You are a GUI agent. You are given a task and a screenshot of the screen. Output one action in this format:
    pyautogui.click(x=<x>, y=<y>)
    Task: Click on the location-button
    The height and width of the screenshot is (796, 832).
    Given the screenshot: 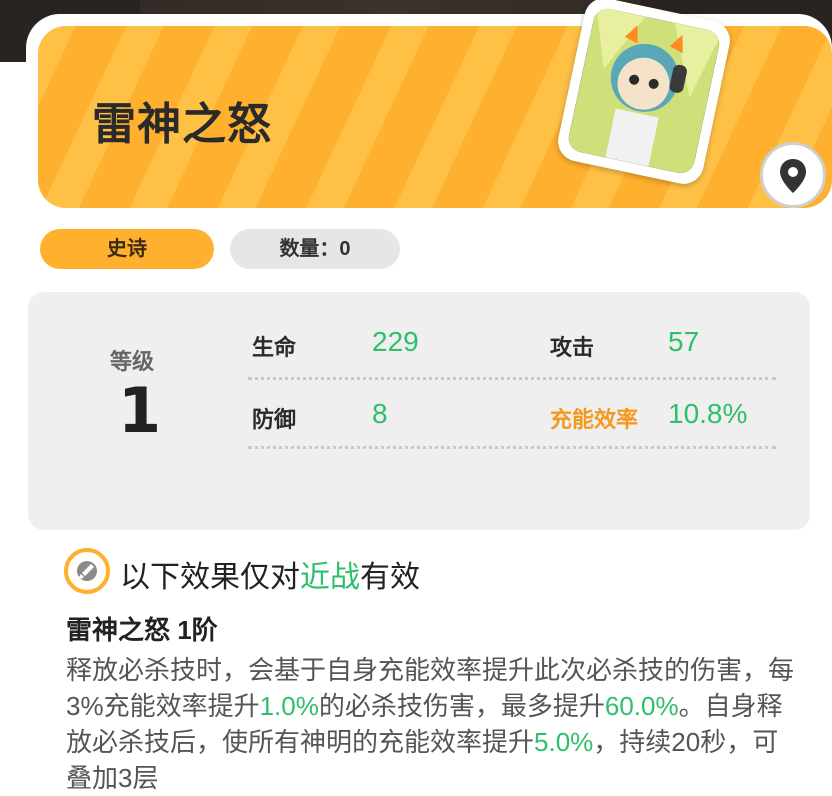 What is the action you would take?
    pyautogui.click(x=793, y=175)
    